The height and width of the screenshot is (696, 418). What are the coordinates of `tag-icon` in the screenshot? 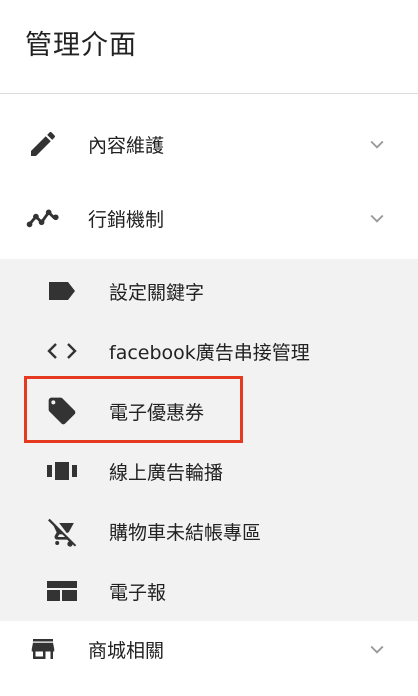 It's located at (62, 411).